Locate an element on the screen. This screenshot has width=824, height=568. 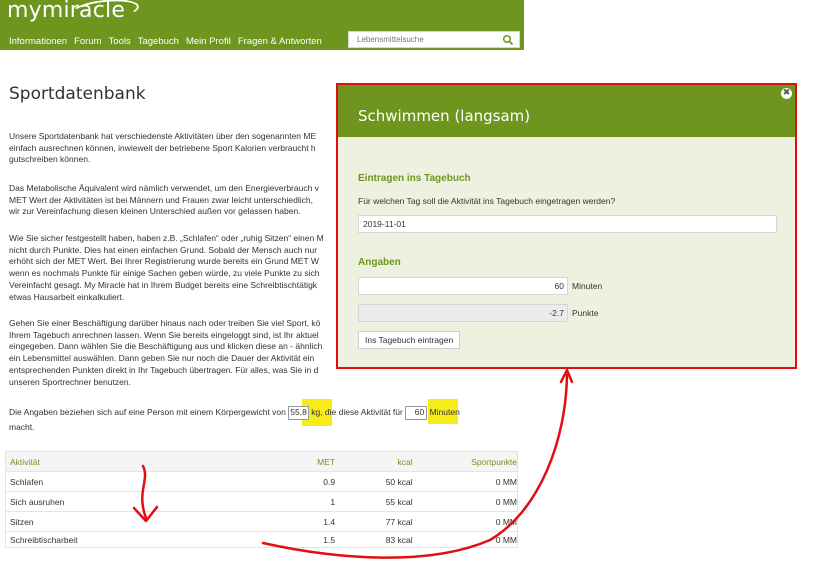
activity-kcal: 83 kcal is located at coordinates (399, 539).